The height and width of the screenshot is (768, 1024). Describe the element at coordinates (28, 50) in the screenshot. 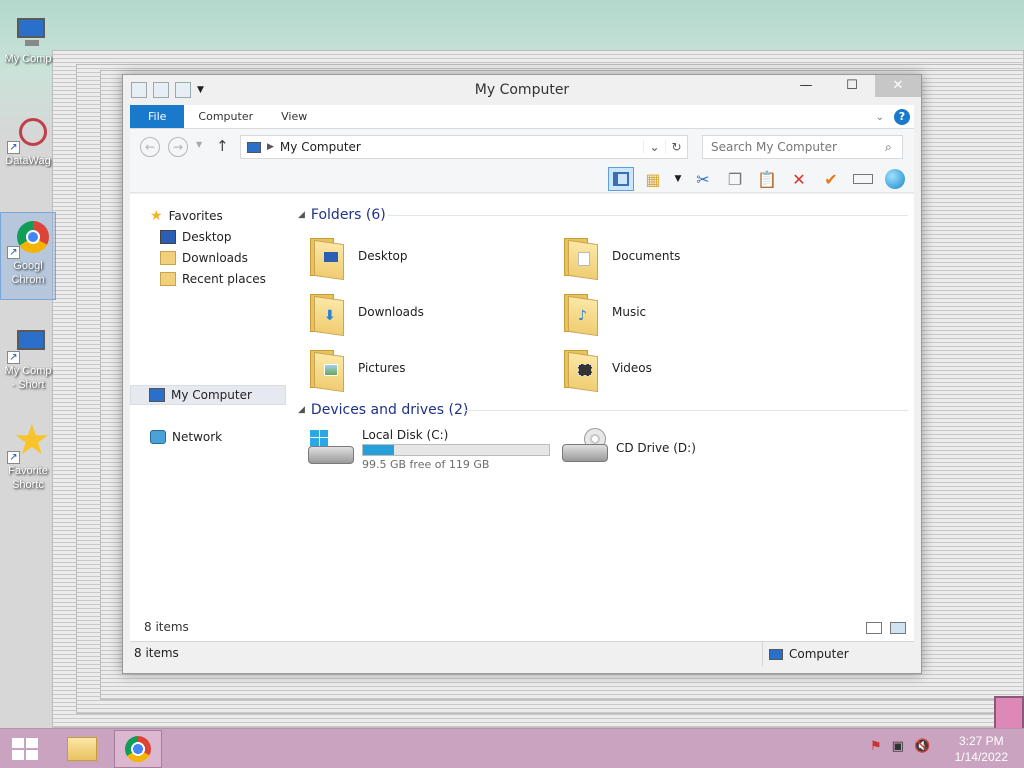

I see `desktop-icon-my-computer: My Comp` at that location.